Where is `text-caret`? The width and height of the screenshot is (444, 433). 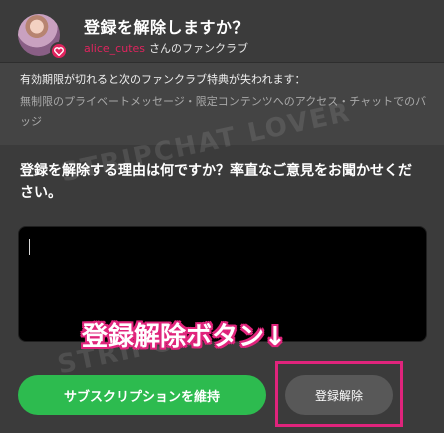 text-caret is located at coordinates (29, 247).